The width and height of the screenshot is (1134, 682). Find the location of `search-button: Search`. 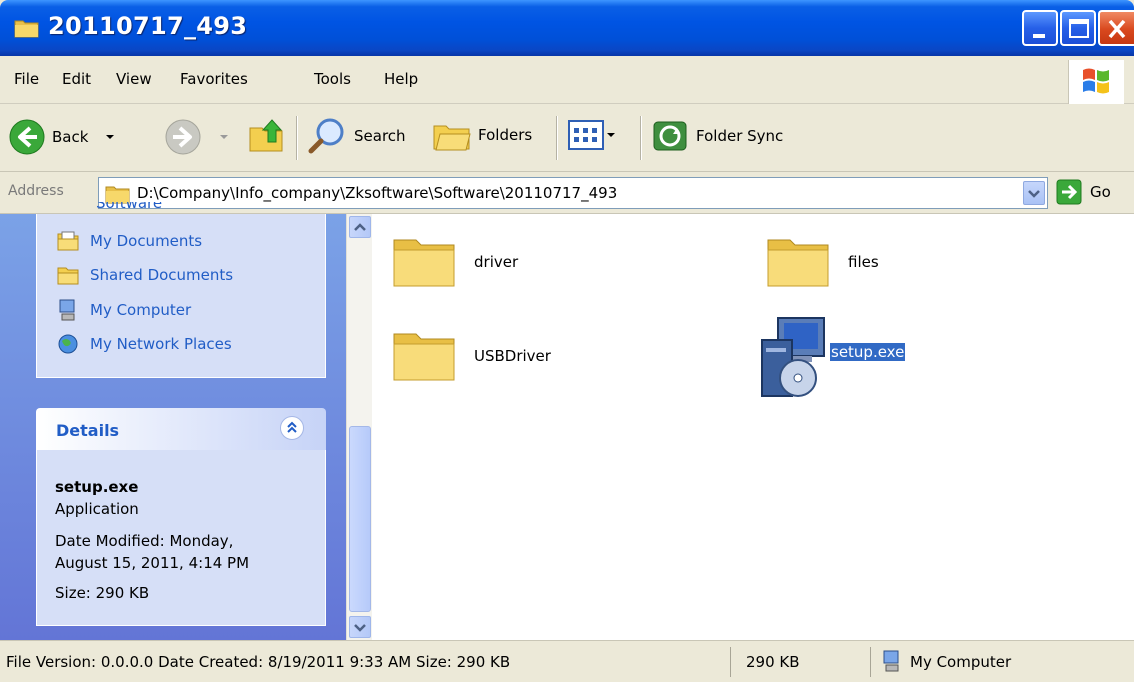

search-button: Search is located at coordinates (356, 136).